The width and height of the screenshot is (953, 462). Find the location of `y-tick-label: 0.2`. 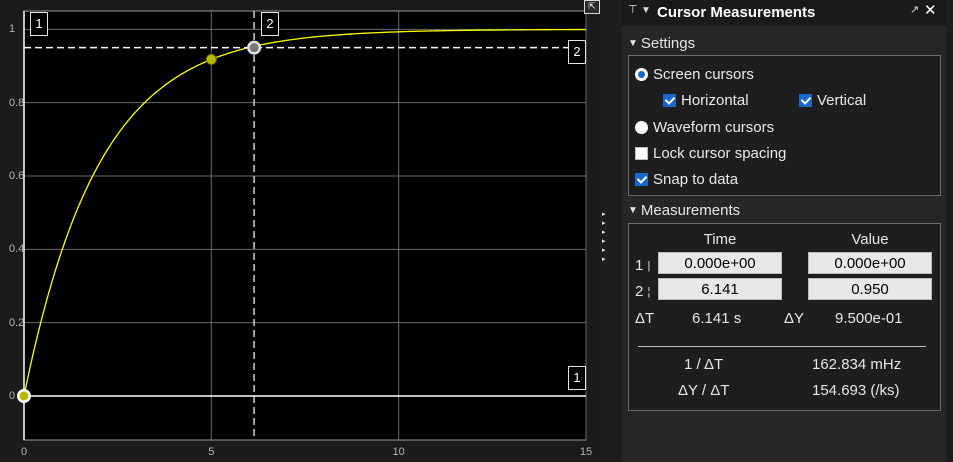

y-tick-label: 0.2 is located at coordinates (17, 322).